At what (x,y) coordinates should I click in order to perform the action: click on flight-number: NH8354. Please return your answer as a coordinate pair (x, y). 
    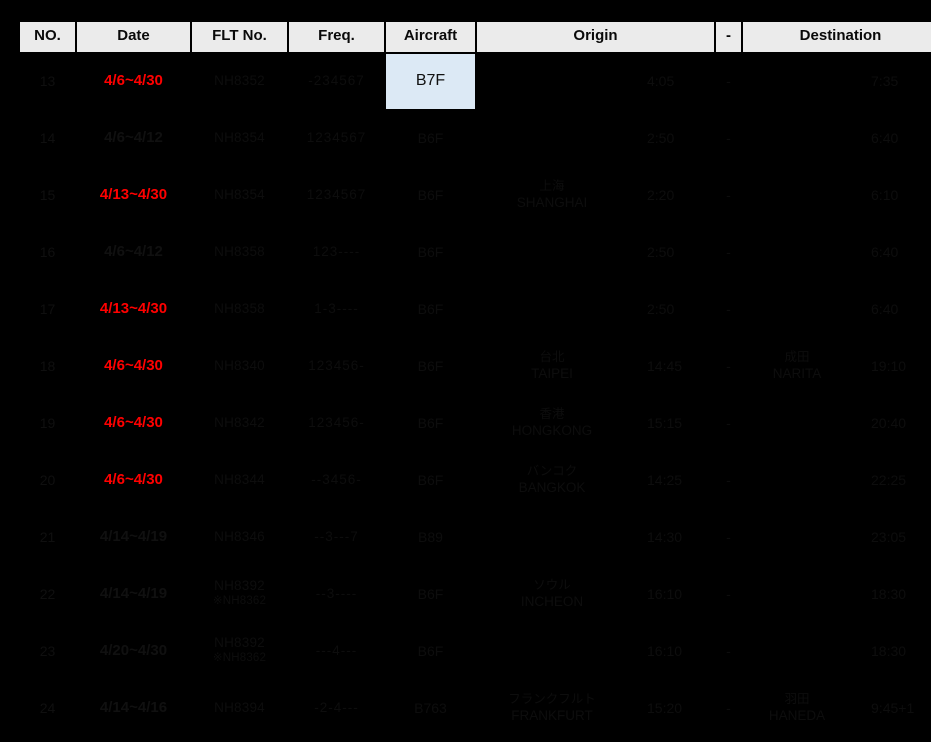
    Looking at the image, I should click on (239, 138).